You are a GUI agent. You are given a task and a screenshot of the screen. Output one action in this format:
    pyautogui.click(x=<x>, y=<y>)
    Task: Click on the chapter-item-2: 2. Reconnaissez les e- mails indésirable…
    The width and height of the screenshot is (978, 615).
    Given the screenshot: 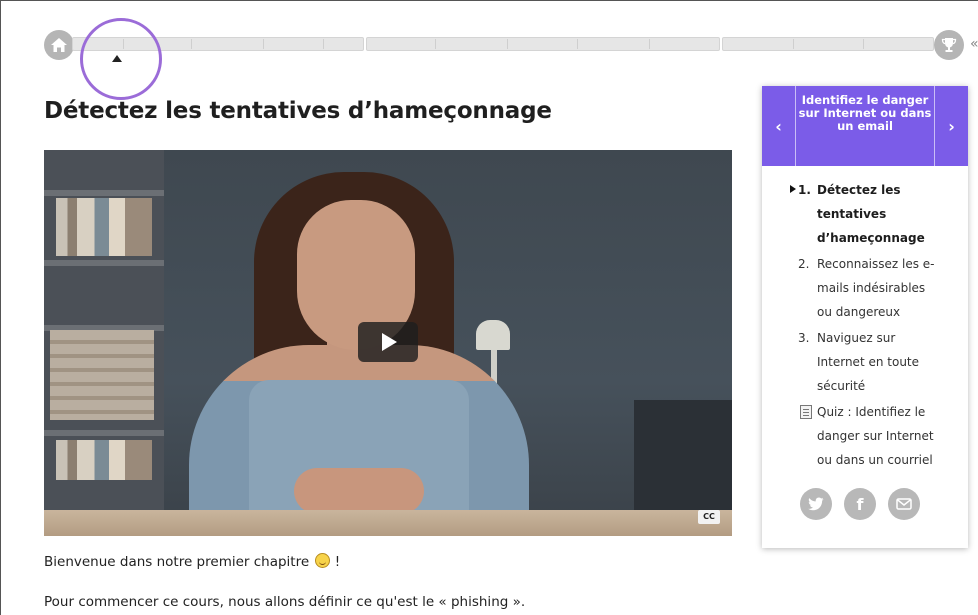 What is the action you would take?
    pyautogui.click(x=865, y=288)
    